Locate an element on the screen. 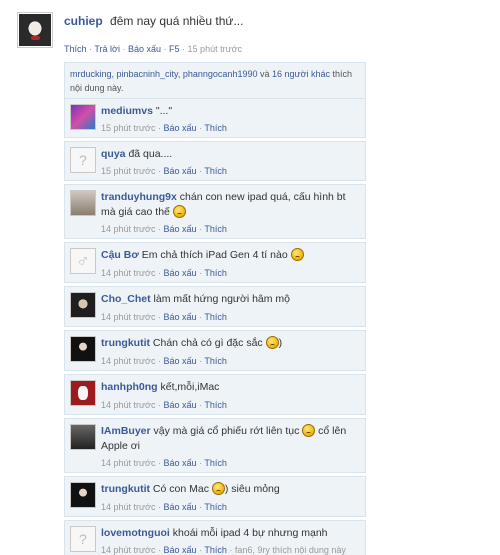  purple-icon is located at coordinates (83, 117).